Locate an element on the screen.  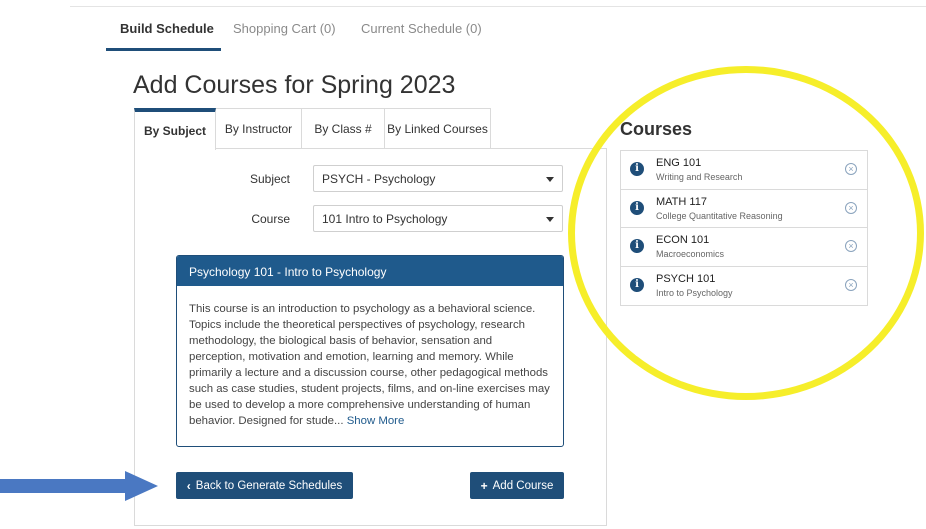
top-divider is located at coordinates (498, 6).